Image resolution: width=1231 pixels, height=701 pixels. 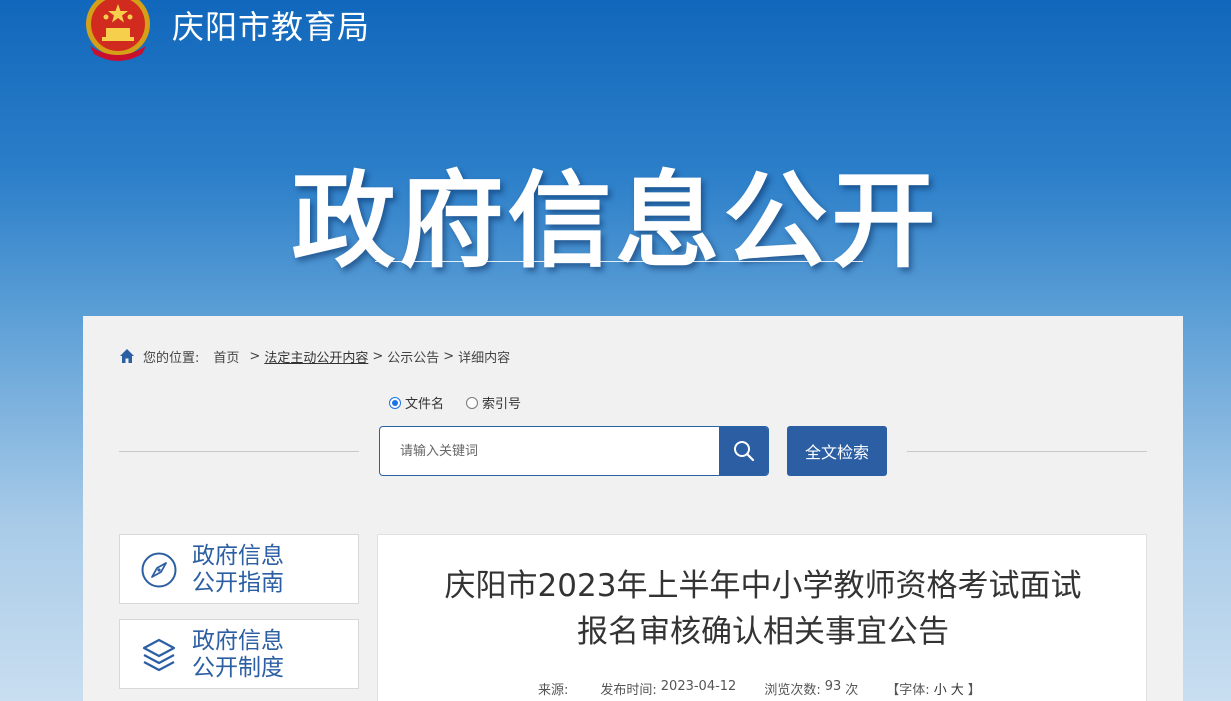 What do you see at coordinates (238, 668) in the screenshot?
I see `sidebar-label-line2: 公开制度` at bounding box center [238, 668].